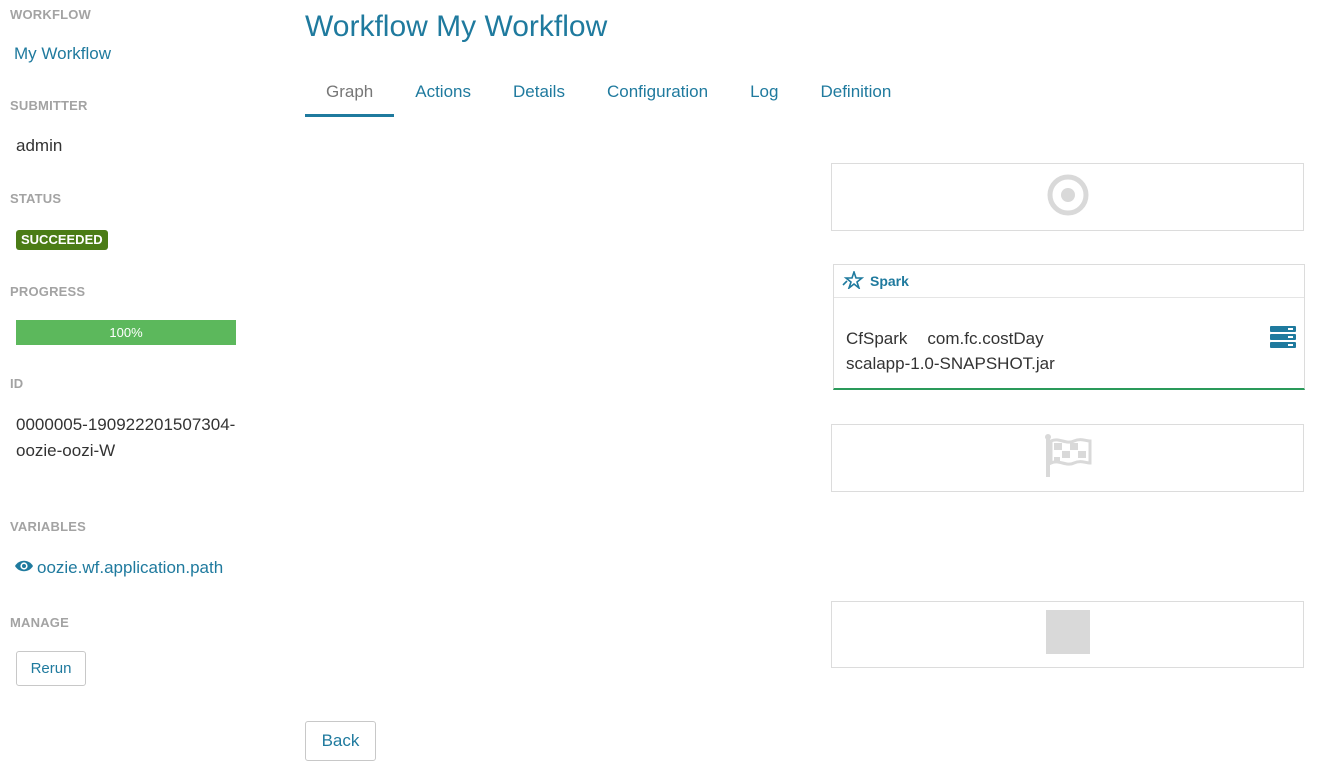  I want to click on tab-log: Log, so click(764, 96).